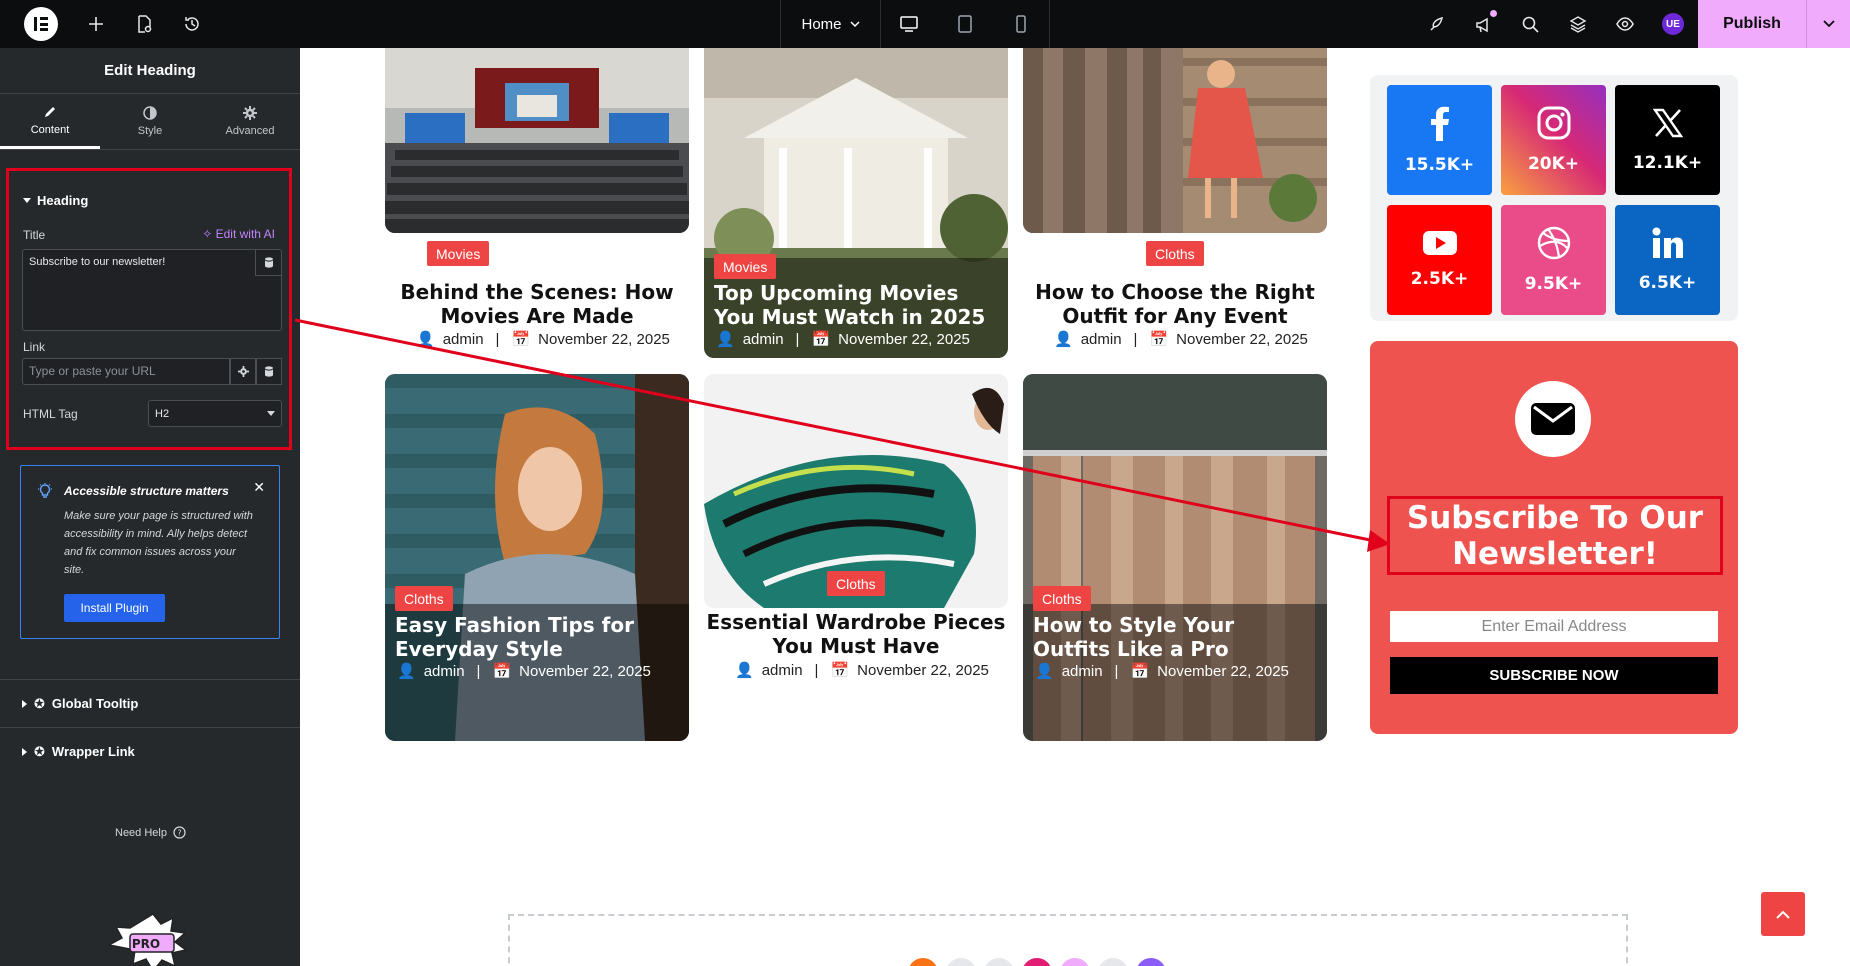 The image size is (1850, 966). Describe the element at coordinates (152, 290) in the screenshot. I see `title-textarea: Subscribe to our newsletter!` at that location.